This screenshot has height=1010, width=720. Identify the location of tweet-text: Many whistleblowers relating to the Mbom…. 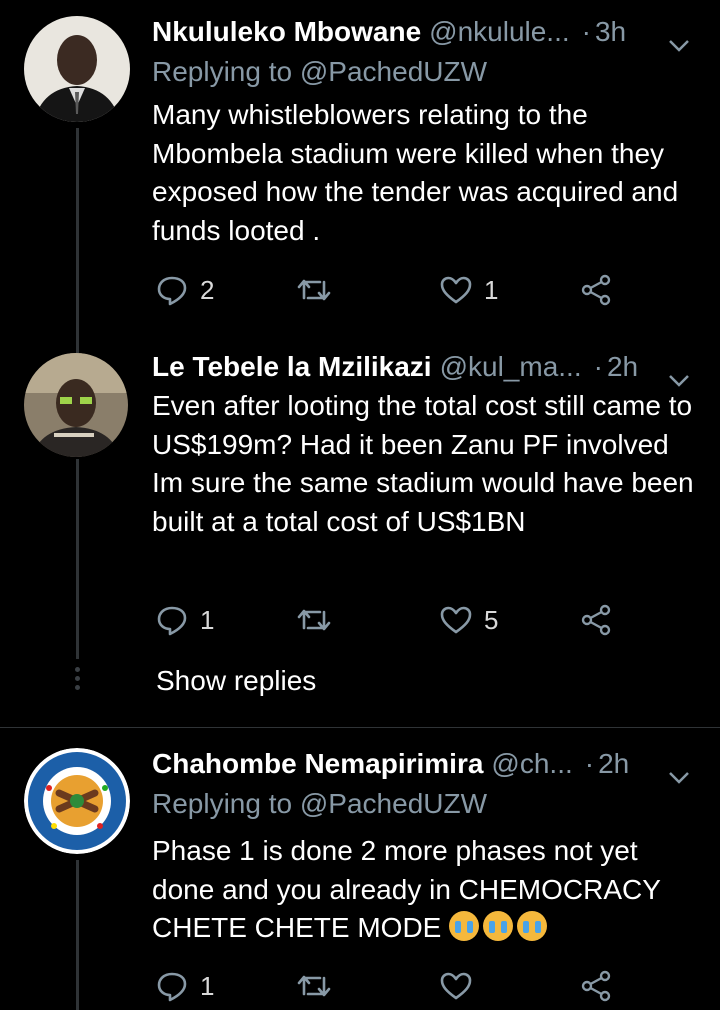
(415, 172).